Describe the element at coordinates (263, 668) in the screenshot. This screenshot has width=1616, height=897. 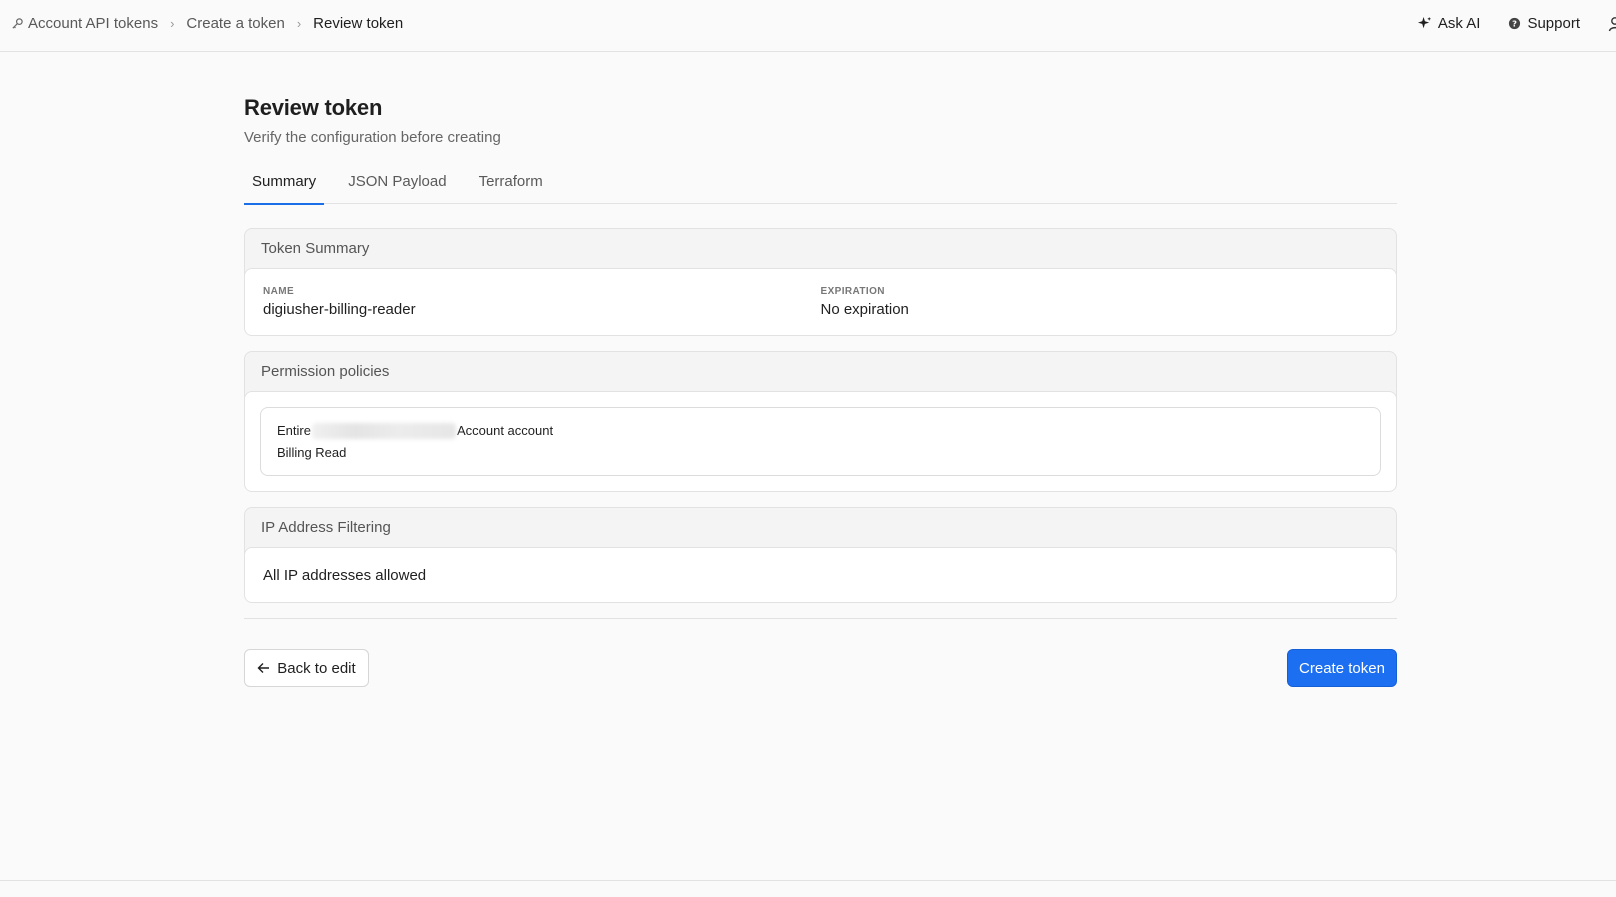
I see `arrow-left-icon` at that location.